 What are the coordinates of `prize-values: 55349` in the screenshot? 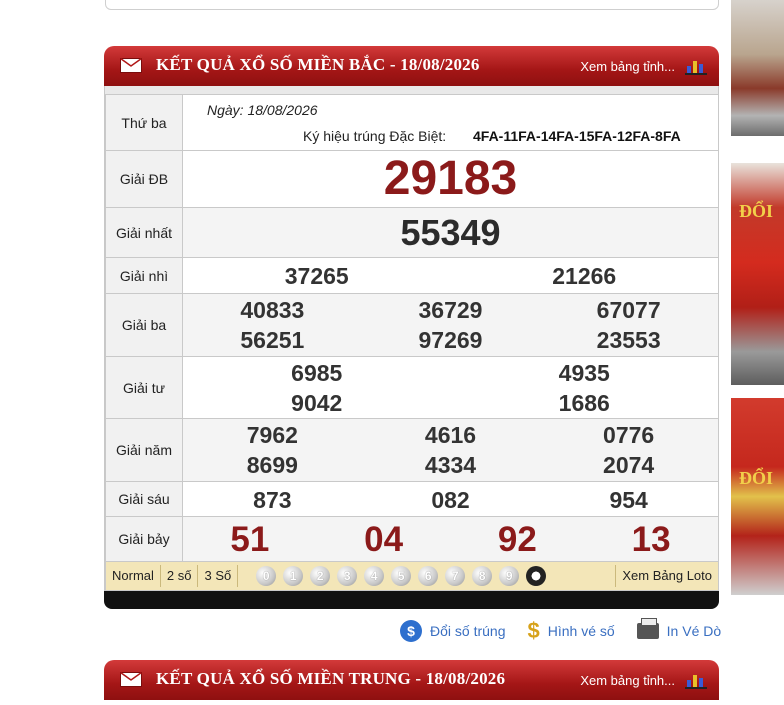 It's located at (450, 232).